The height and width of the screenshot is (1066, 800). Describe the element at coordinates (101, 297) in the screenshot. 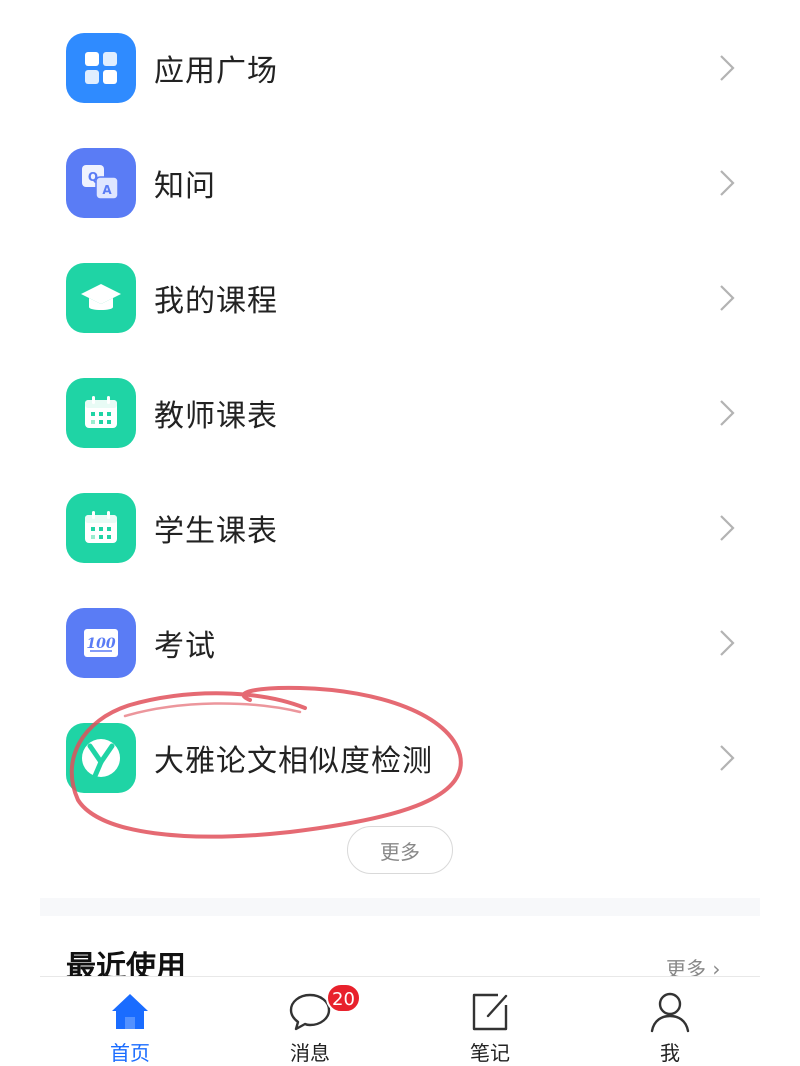

I see `graduation-cap-icon` at that location.